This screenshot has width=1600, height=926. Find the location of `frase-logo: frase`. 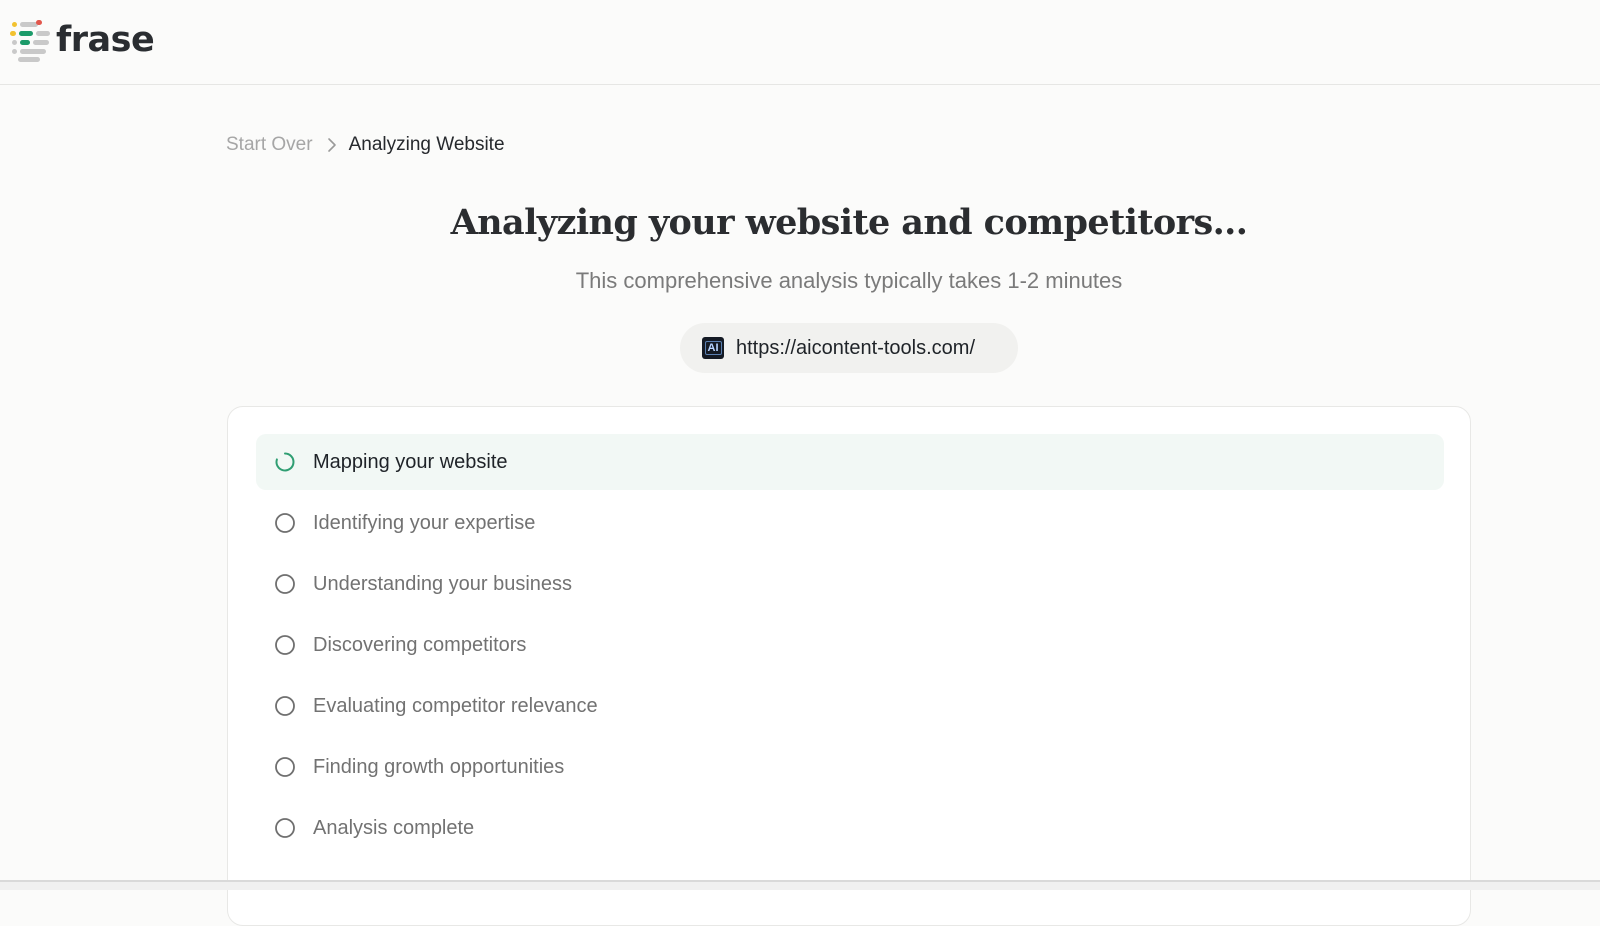

frase-logo: frase is located at coordinates (82, 40).